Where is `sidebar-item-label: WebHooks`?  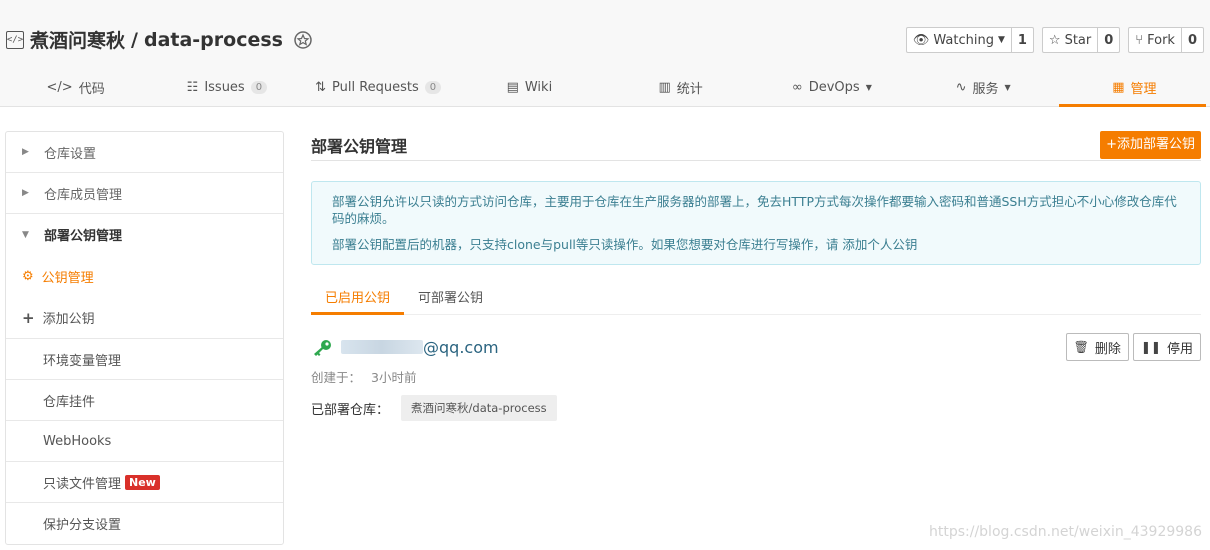
sidebar-item-label: WebHooks is located at coordinates (77, 441).